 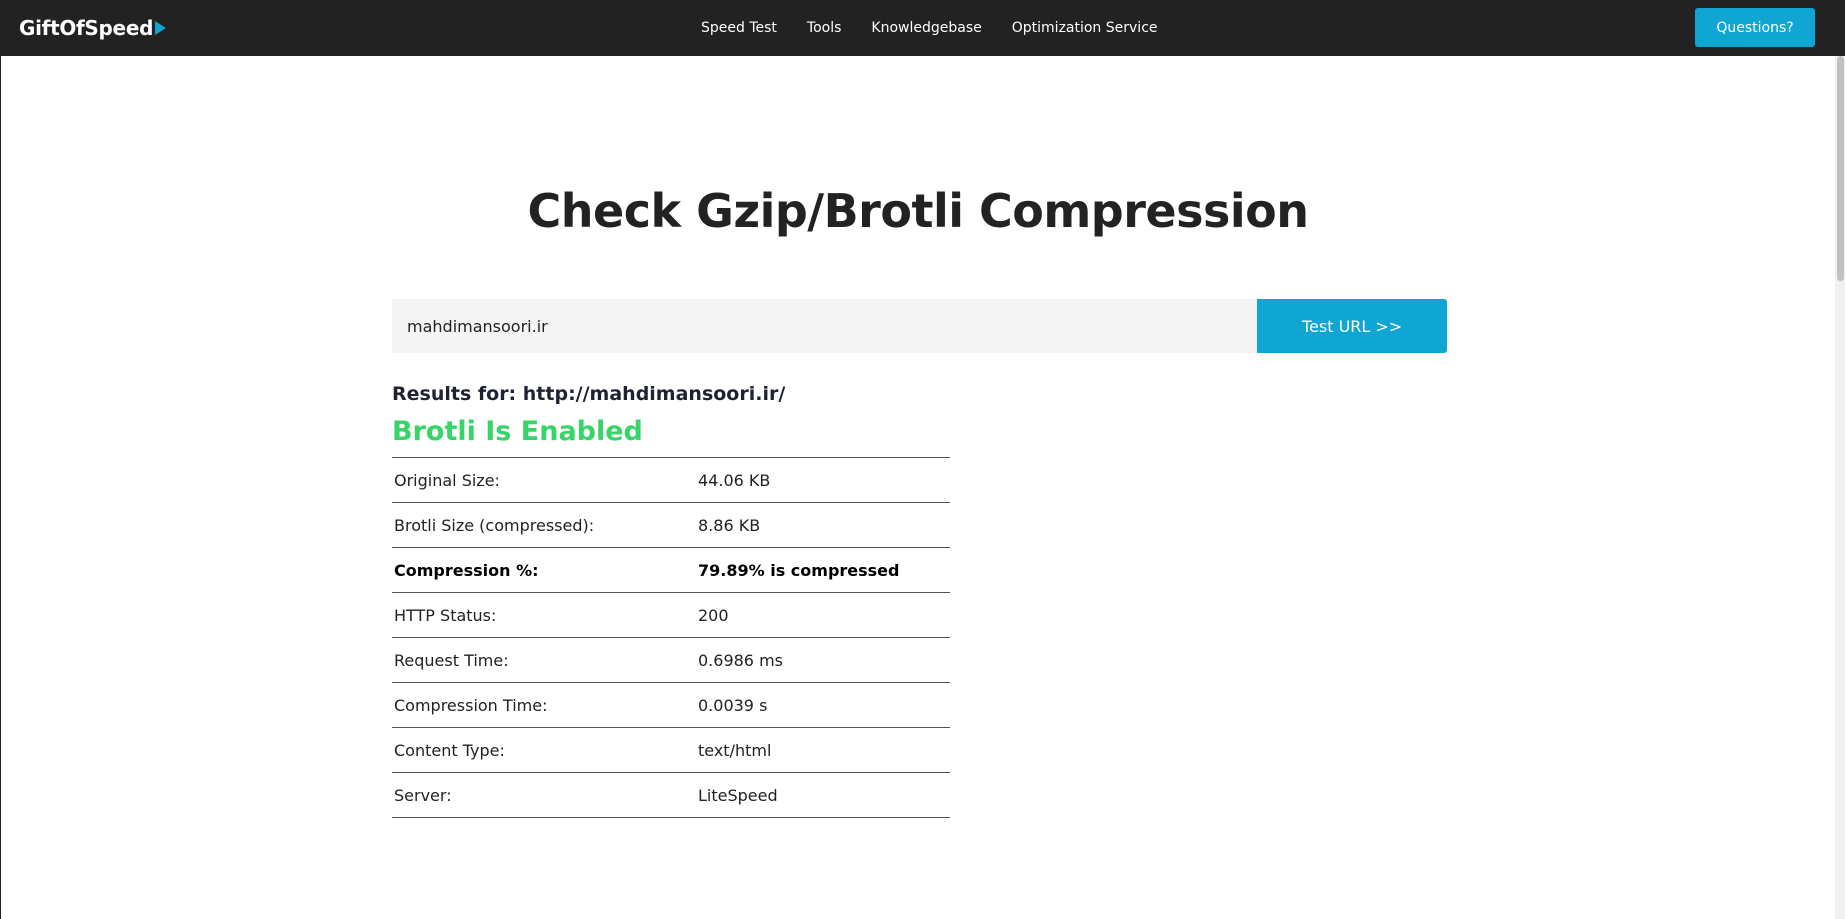 I want to click on result-label: Compression %:, so click(x=466, y=570).